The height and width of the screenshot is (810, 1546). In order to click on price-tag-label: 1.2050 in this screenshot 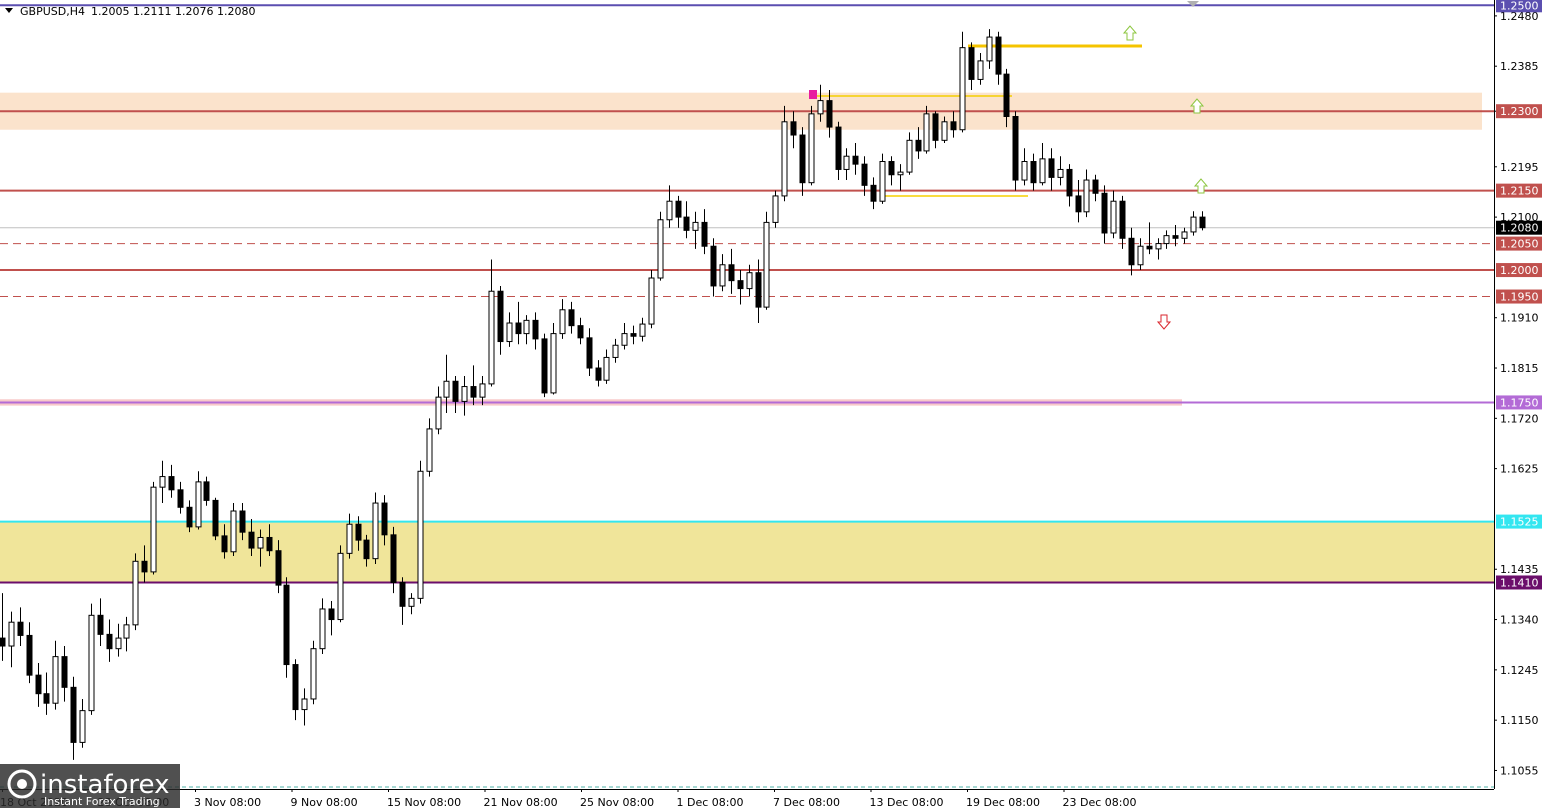, I will do `click(1519, 244)`.